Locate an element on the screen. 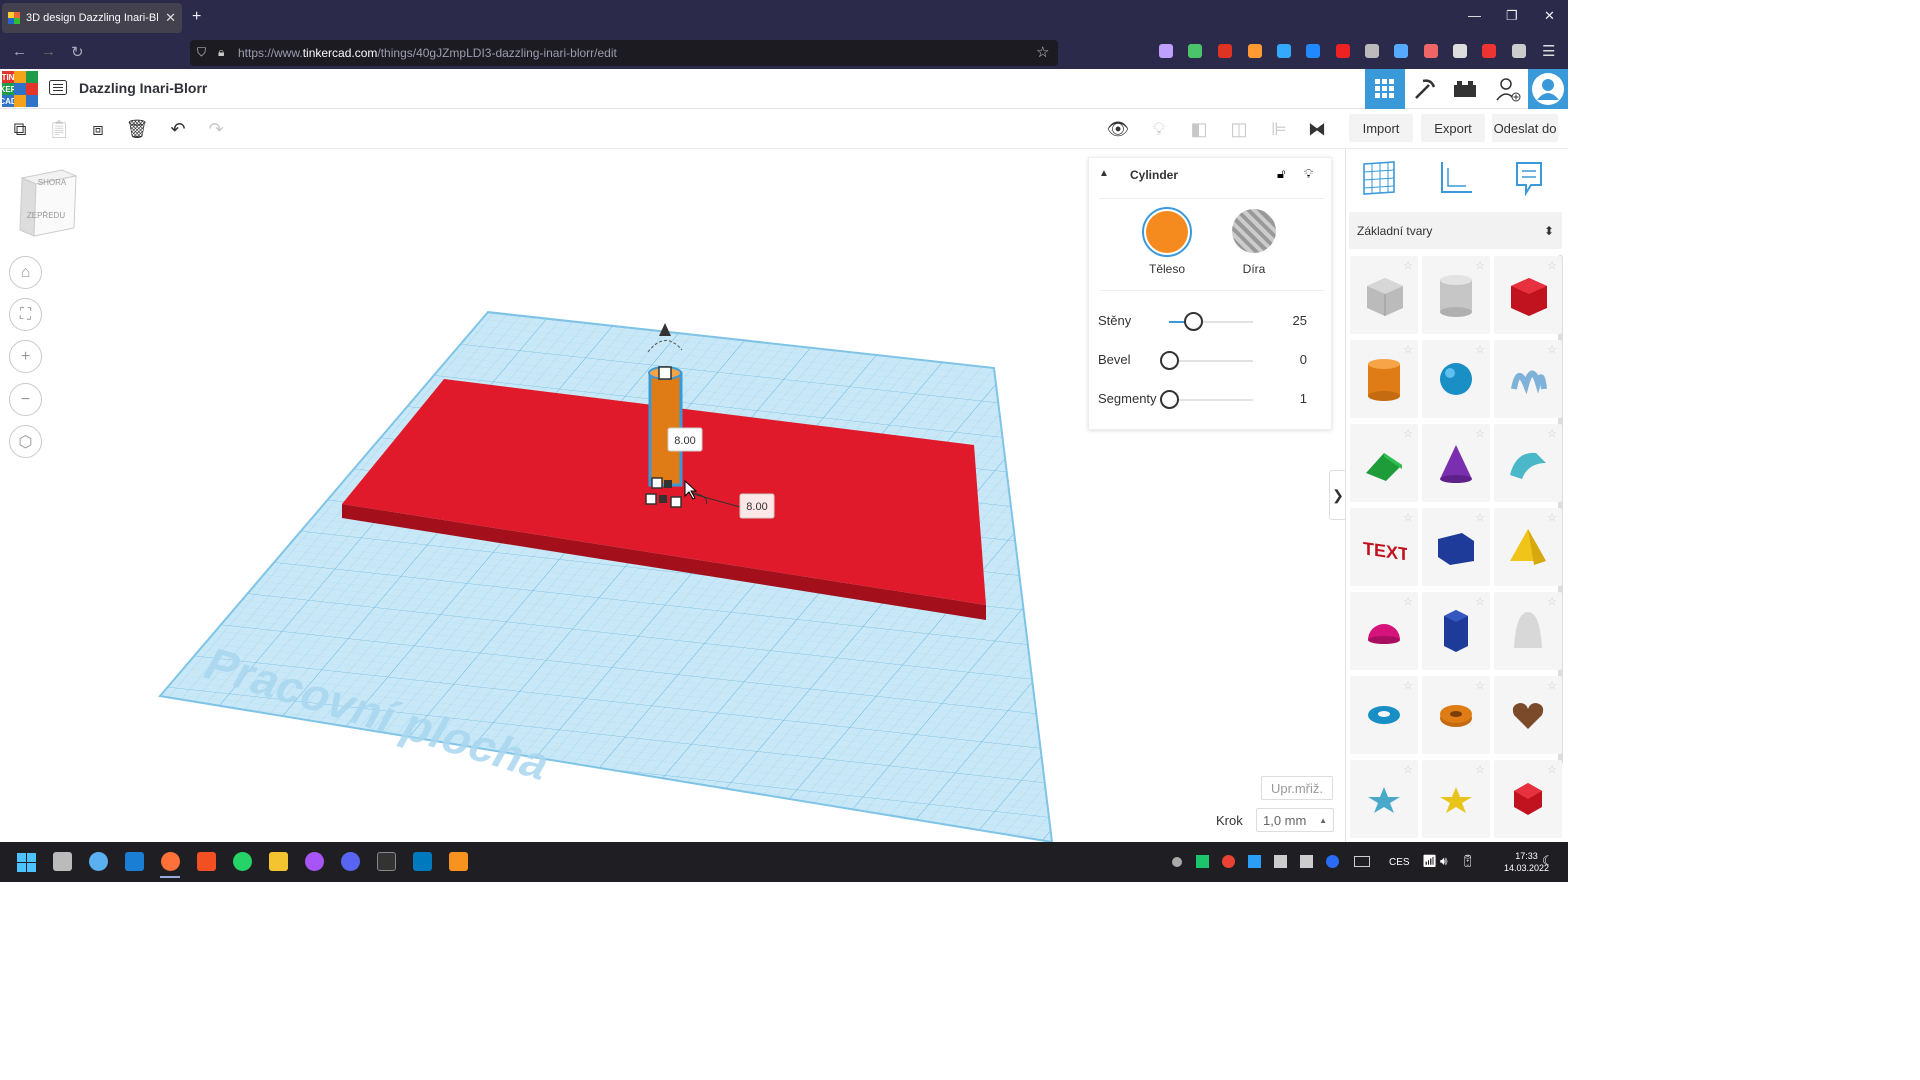  import-button: Import is located at coordinates (1381, 128).